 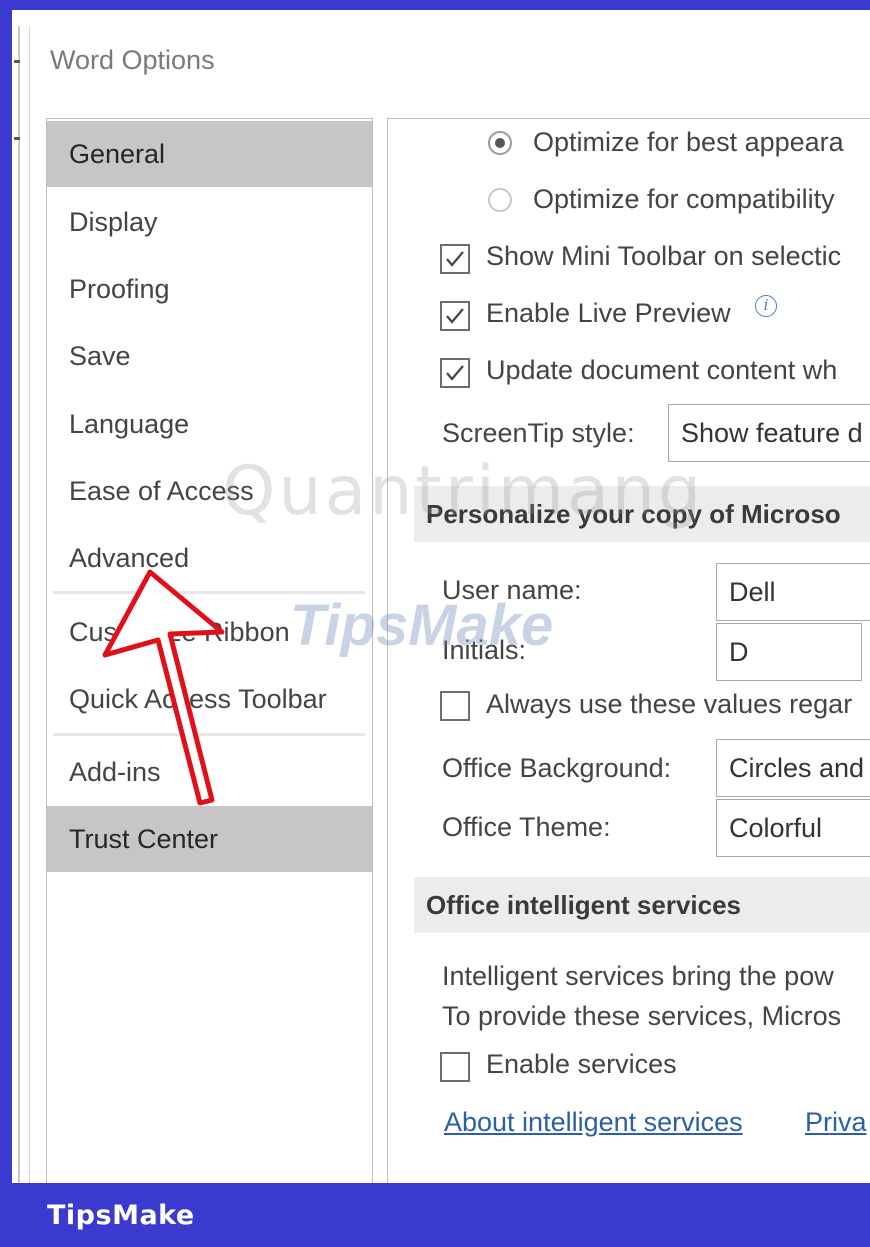 What do you see at coordinates (121, 1215) in the screenshot?
I see `brand-label: TipsMake` at bounding box center [121, 1215].